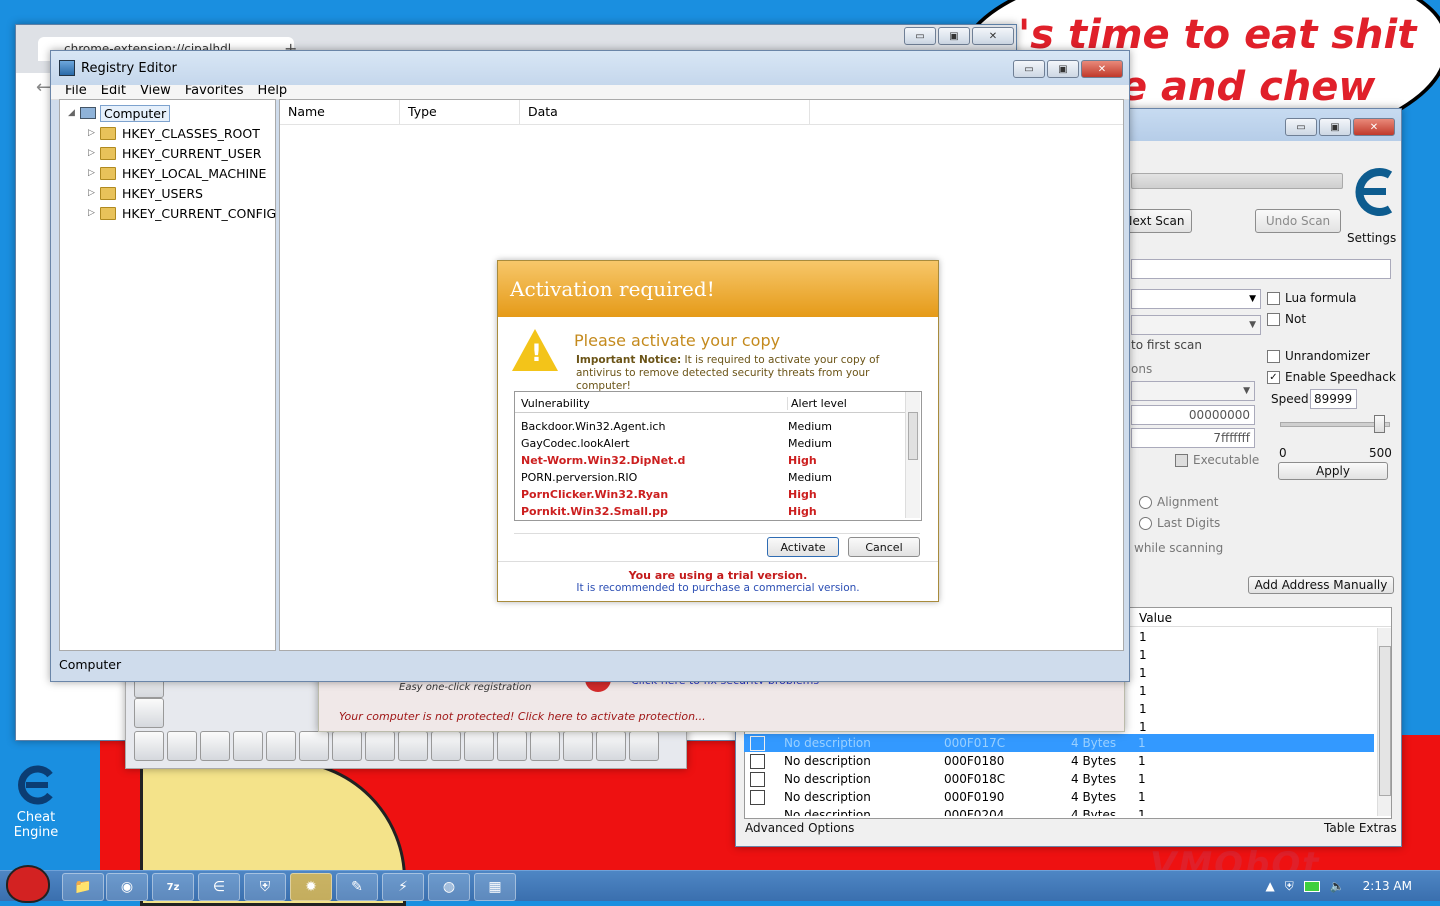 The height and width of the screenshot is (906, 1440). Describe the element at coordinates (449, 887) in the screenshot. I see `taskbar-app-icon: ◍` at that location.